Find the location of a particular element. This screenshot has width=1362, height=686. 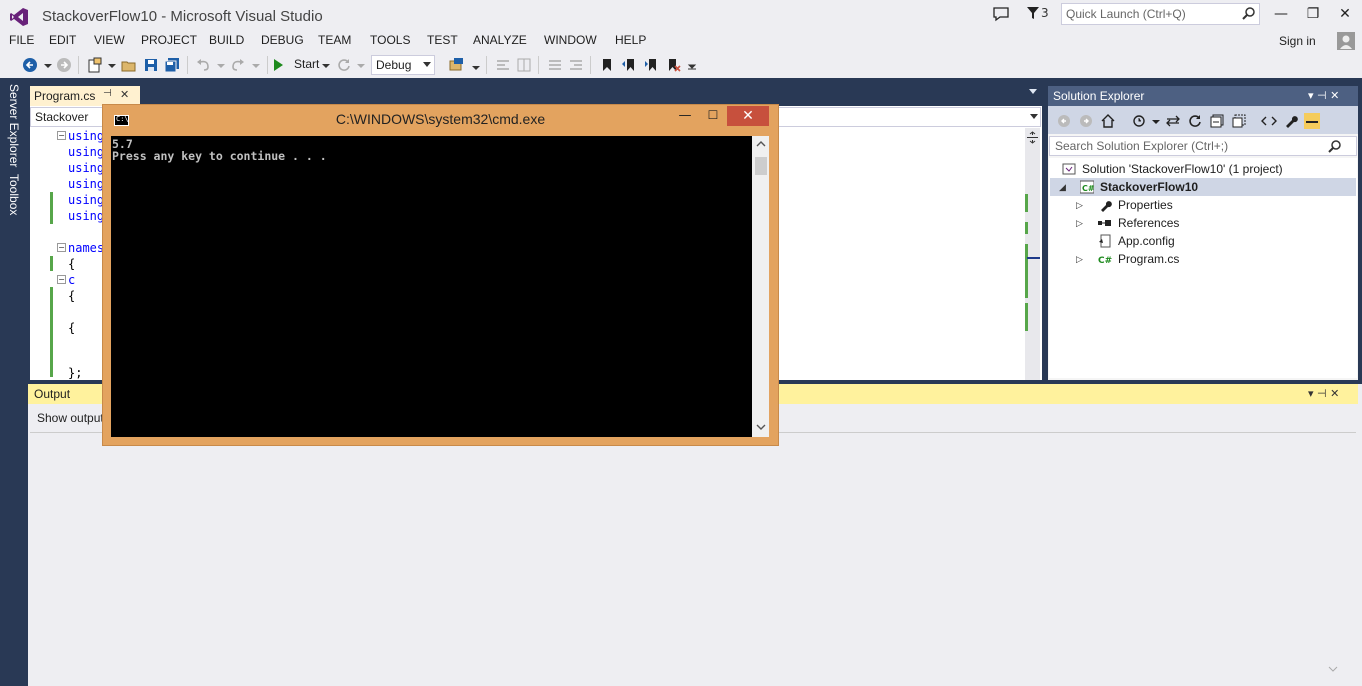

uncomment-lines-icon is located at coordinates (576, 65).